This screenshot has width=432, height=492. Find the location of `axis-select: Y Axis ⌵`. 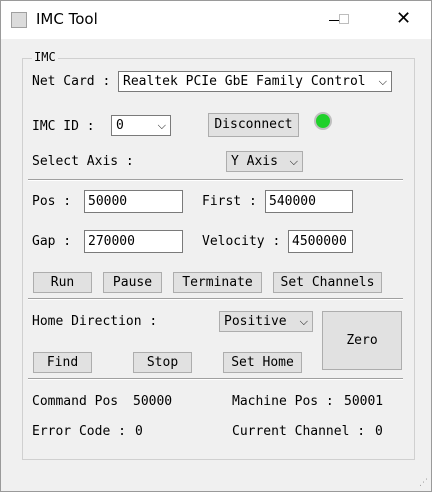

axis-select: Y Axis ⌵ is located at coordinates (264, 161).